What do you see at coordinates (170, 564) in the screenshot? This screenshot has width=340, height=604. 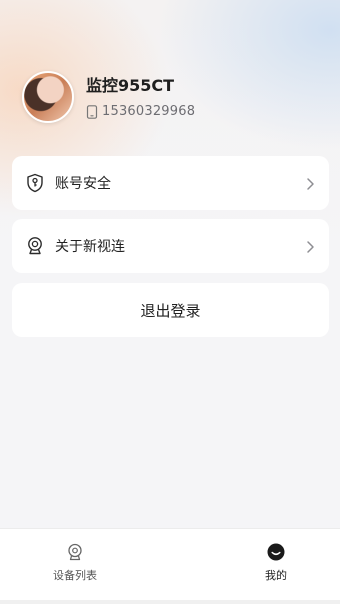 I see `bottom-tab-bar: 设备列表 我的` at bounding box center [170, 564].